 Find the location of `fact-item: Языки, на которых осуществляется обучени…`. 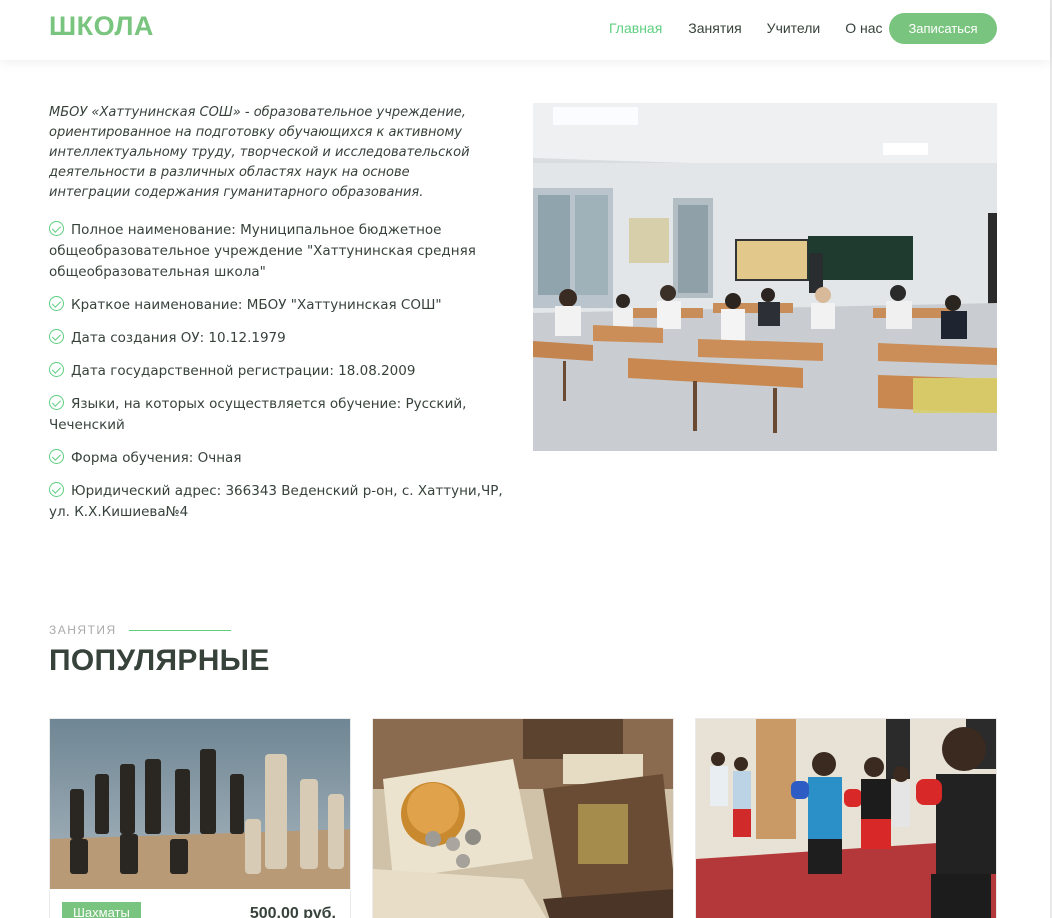

fact-item: Языки, на которых осуществляется обучени… is located at coordinates (286, 415).